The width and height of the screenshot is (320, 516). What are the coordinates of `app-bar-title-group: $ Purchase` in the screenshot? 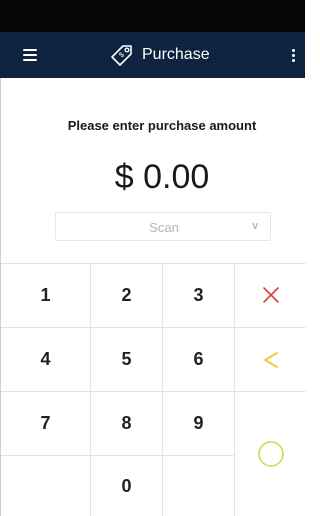 It's located at (159, 55).